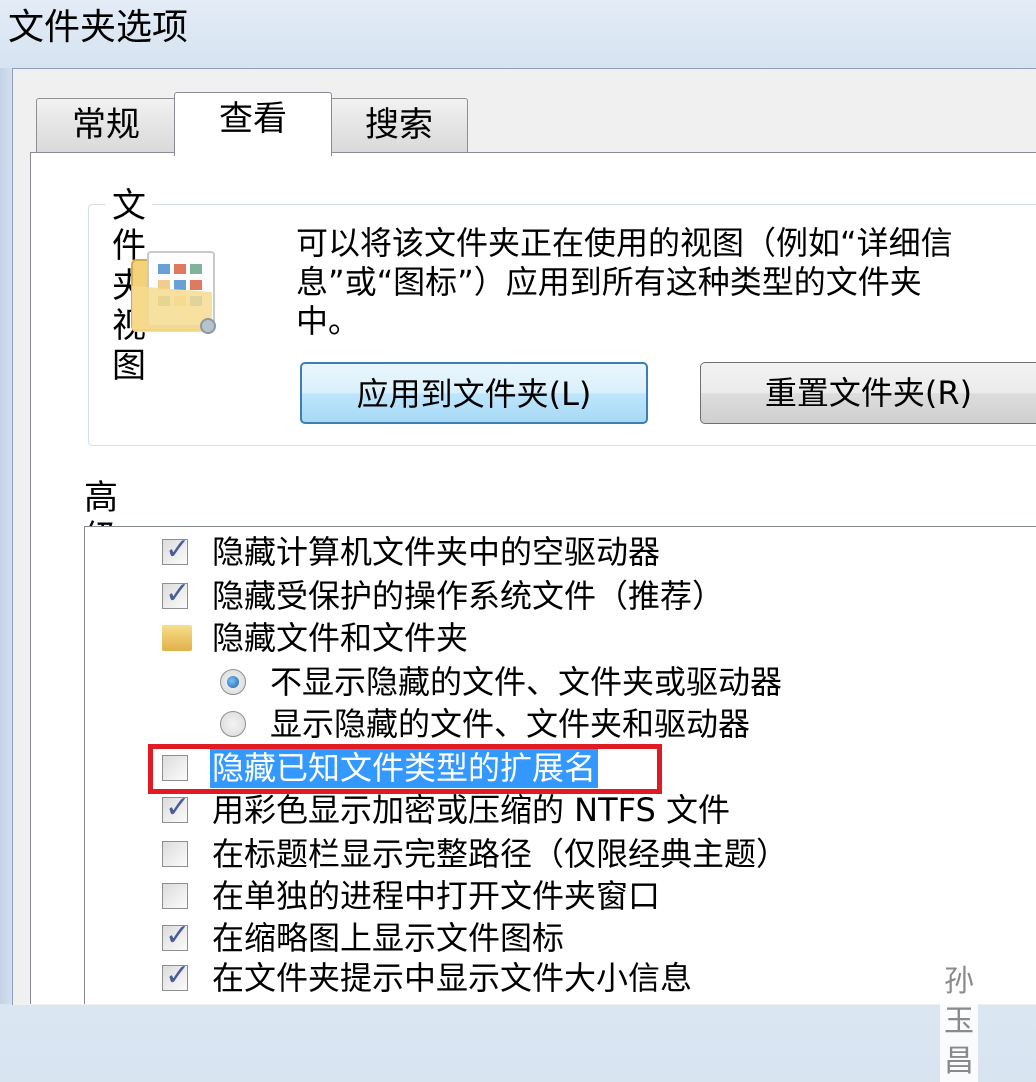 The image size is (1036, 1082). I want to click on tab-view-label: 查看, so click(253, 119).